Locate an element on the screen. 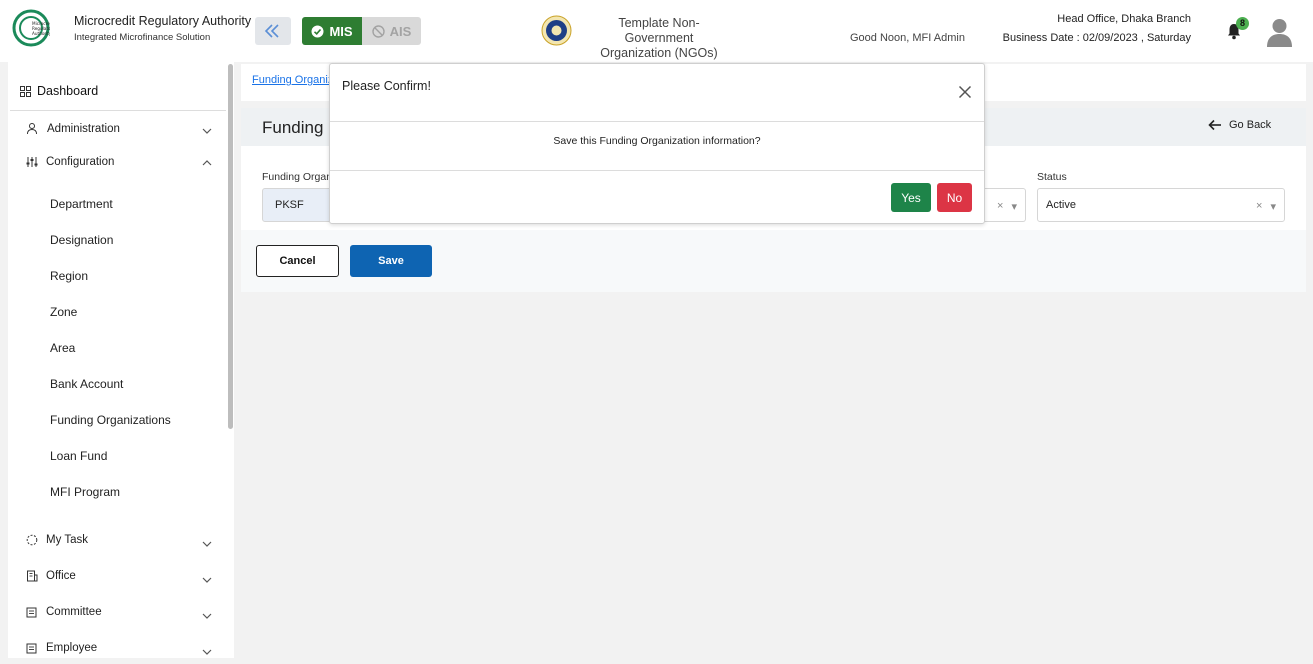 This screenshot has height=664, width=1313. sidebar-subitem-area: Area is located at coordinates (62, 348).